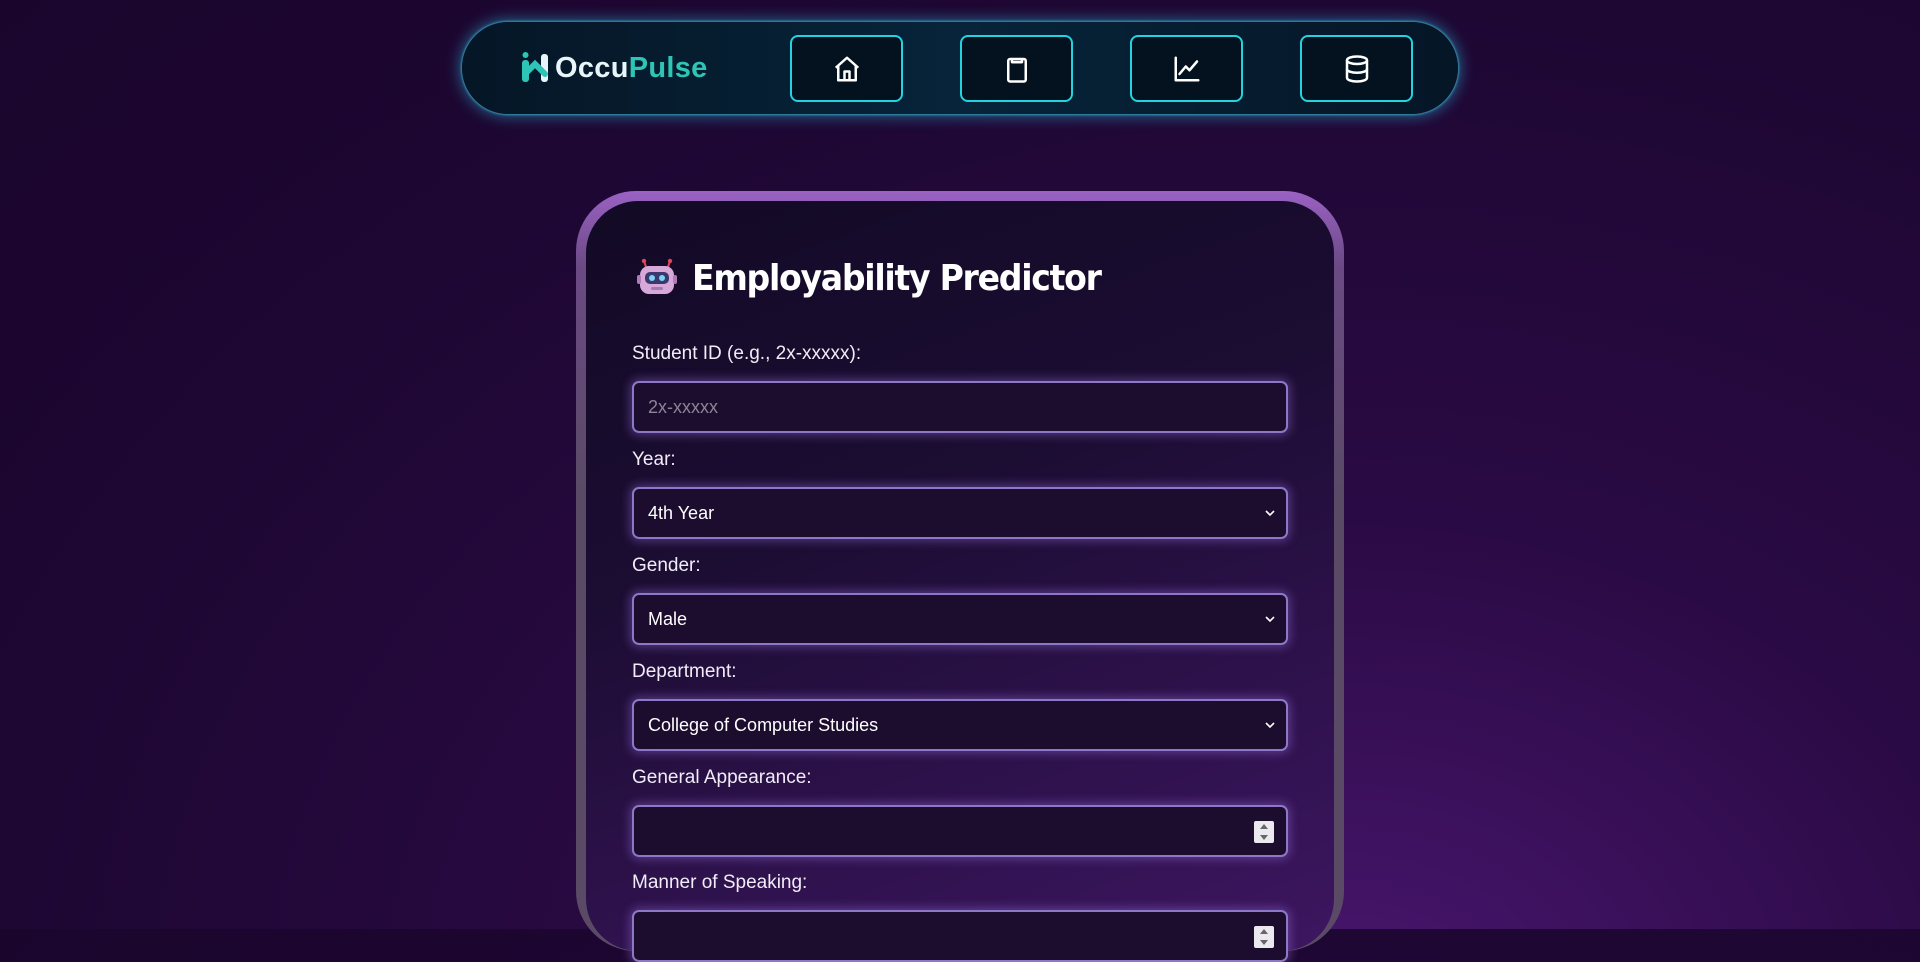 This screenshot has width=1920, height=962. What do you see at coordinates (681, 512) in the screenshot?
I see `year-value: 4th Year` at bounding box center [681, 512].